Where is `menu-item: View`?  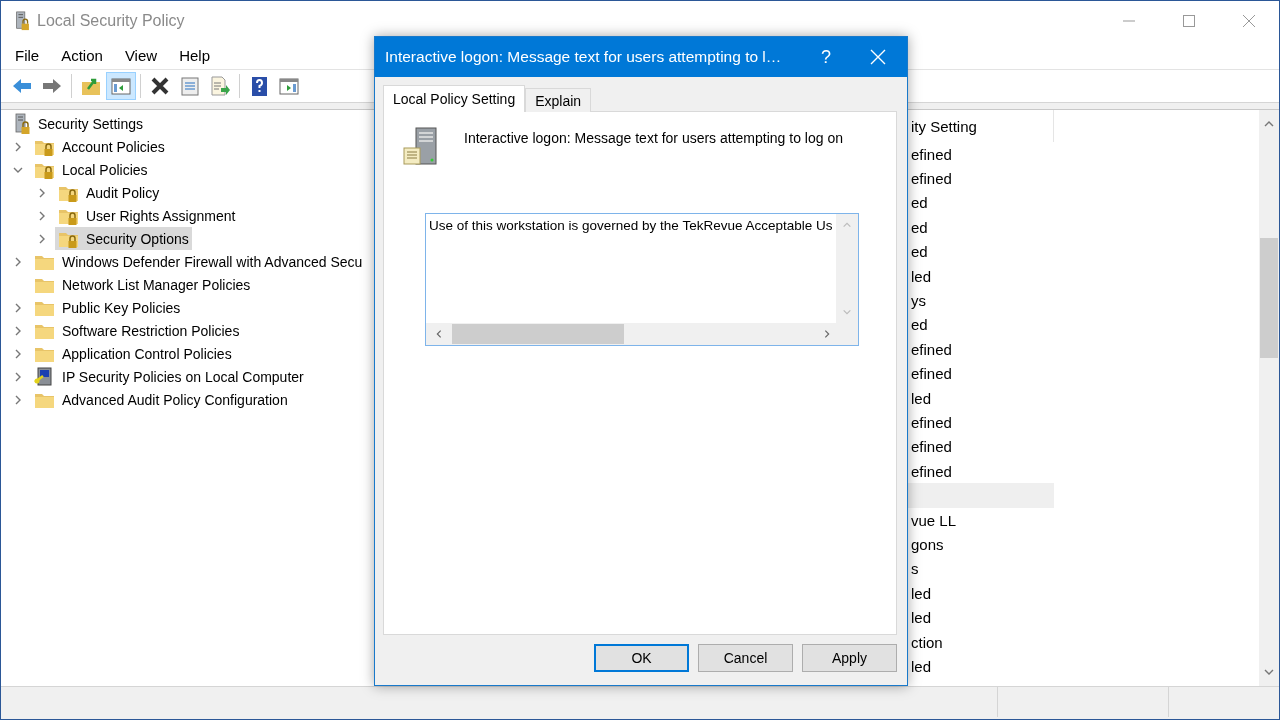 menu-item: View is located at coordinates (141, 55).